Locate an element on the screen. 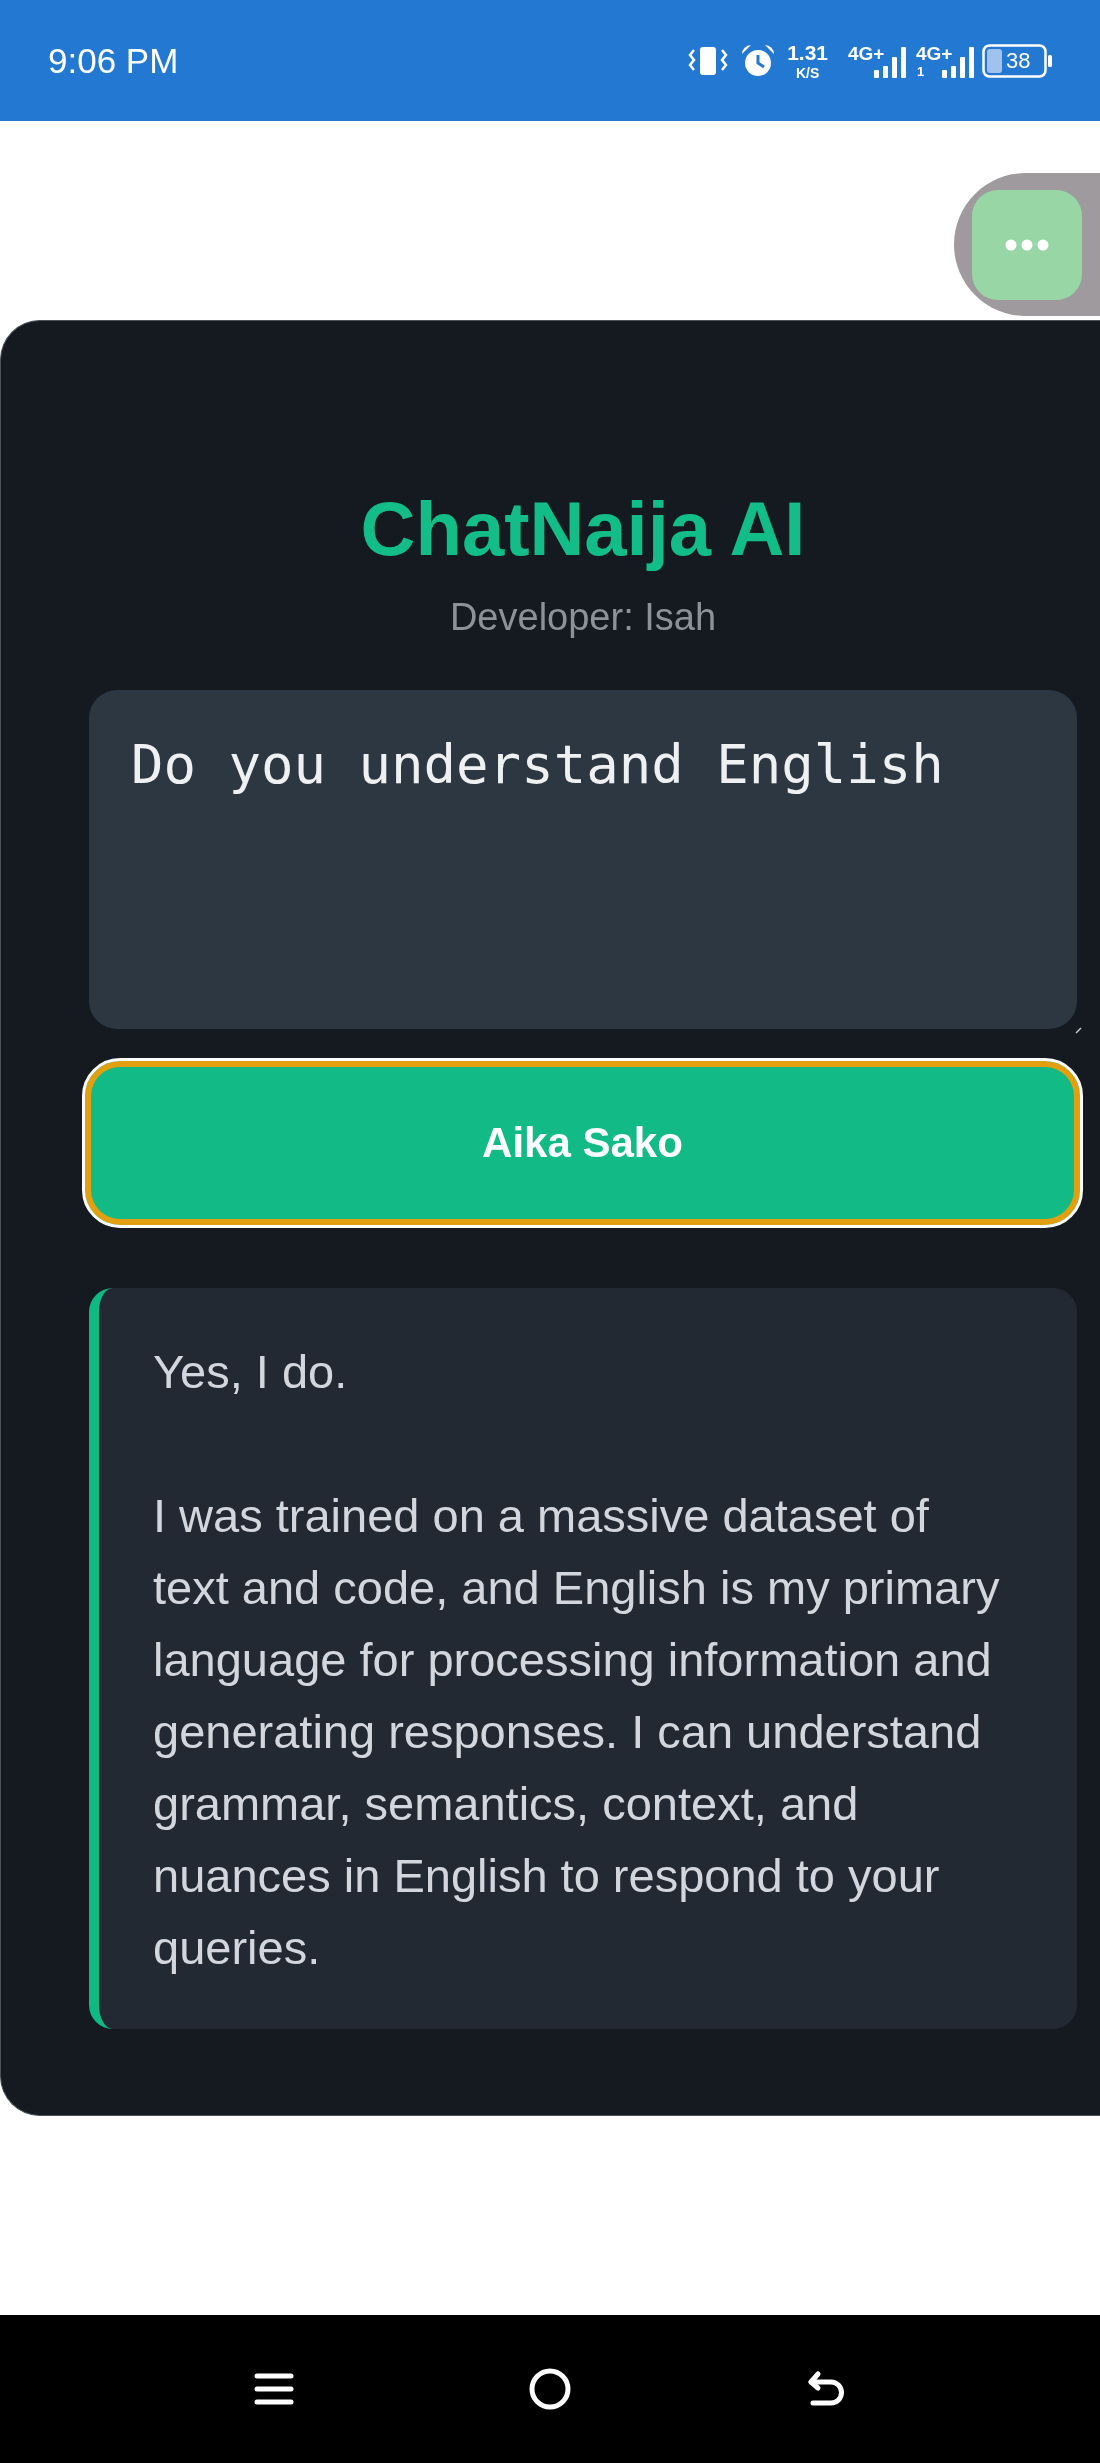 This screenshot has width=1100, height=2463. network-speed-unit: K/S is located at coordinates (807, 72).